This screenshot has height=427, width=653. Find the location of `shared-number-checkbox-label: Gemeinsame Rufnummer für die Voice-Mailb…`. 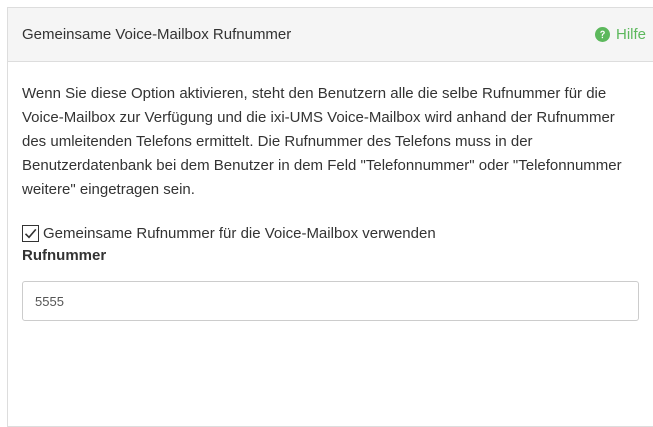

shared-number-checkbox-label: Gemeinsame Rufnummer für die Voice-Mailb… is located at coordinates (239, 233).